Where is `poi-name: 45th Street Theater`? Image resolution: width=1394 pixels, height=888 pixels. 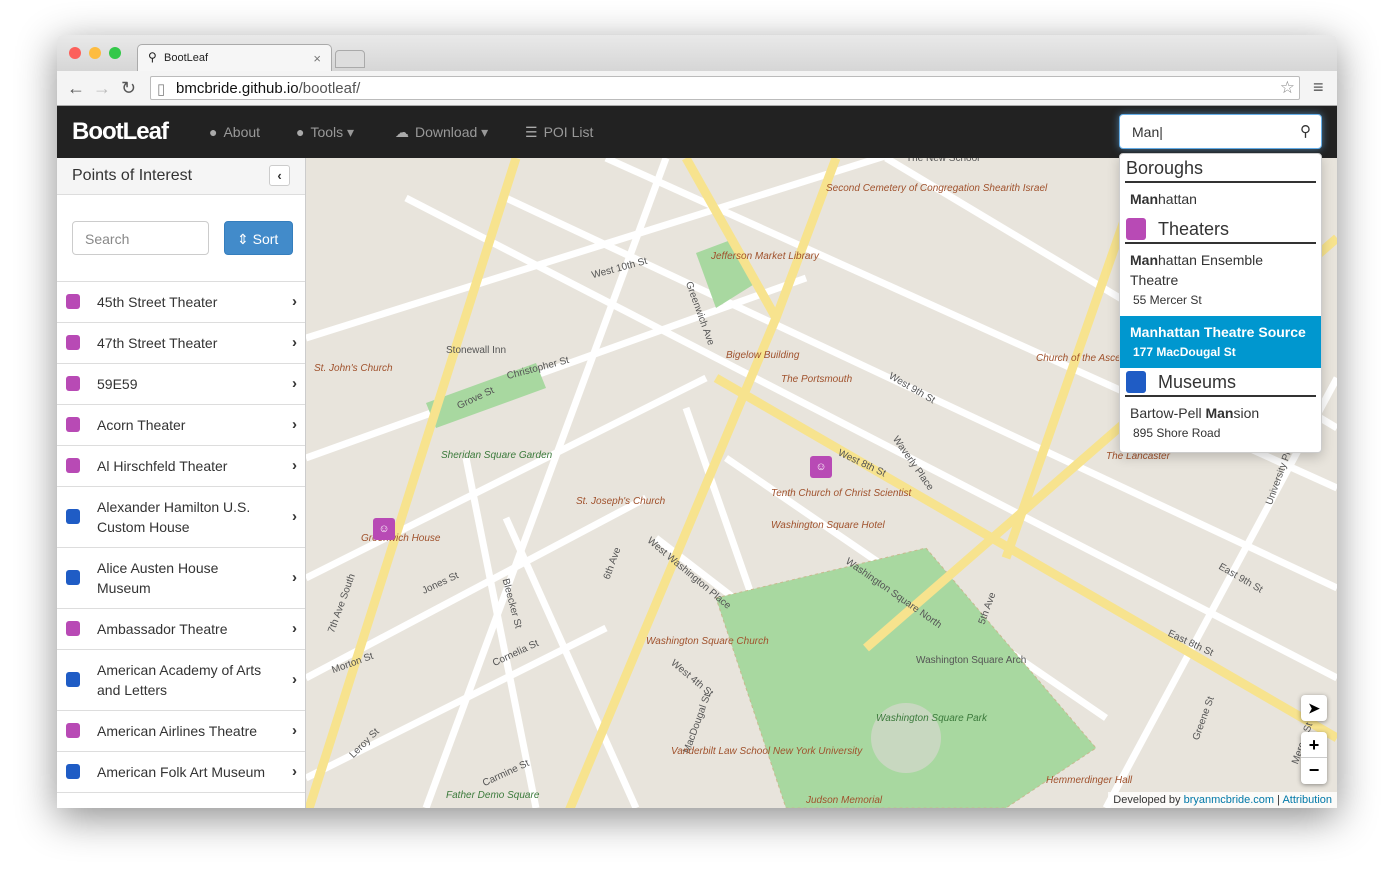
poi-name: 45th Street Theater is located at coordinates (157, 302).